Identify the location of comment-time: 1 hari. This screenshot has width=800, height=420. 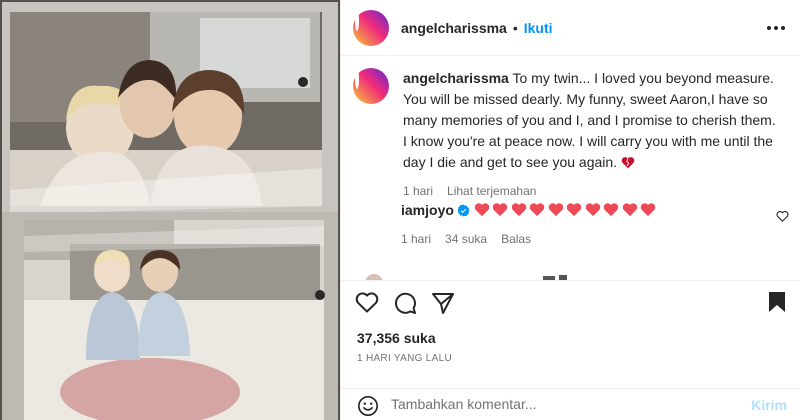
(416, 239).